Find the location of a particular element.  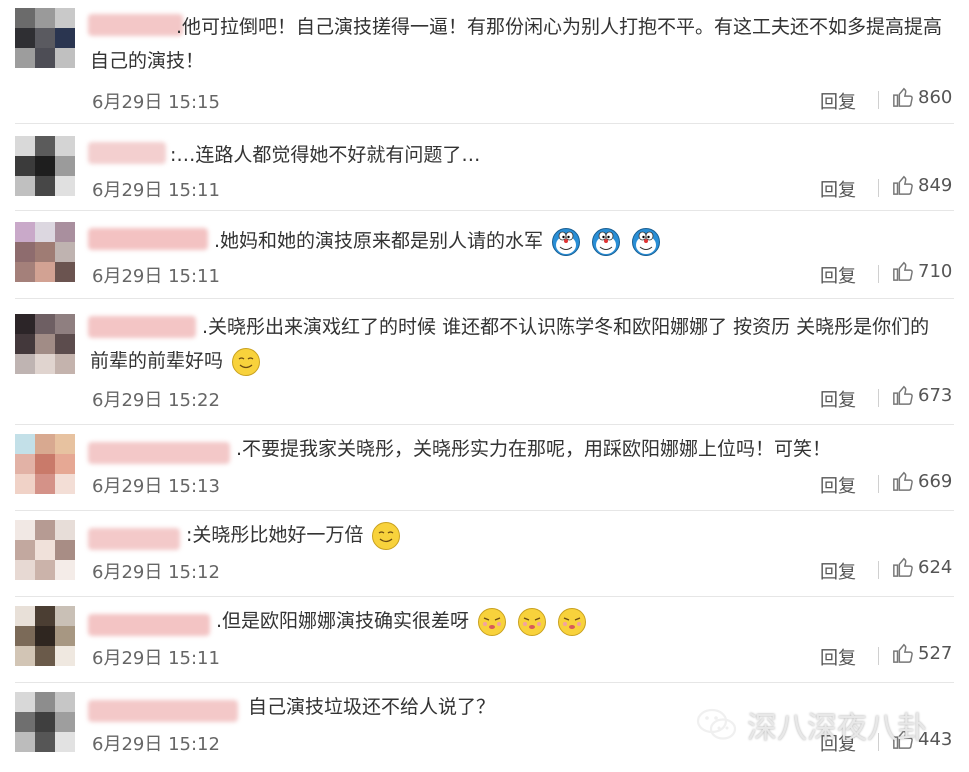

comment-body: 自己演技垃圾还不给人说了？ is located at coordinates (372, 707).